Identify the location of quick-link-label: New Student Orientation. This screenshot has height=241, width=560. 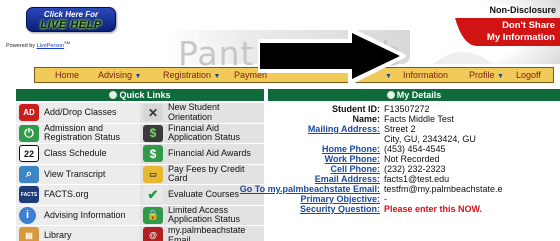
(194, 112).